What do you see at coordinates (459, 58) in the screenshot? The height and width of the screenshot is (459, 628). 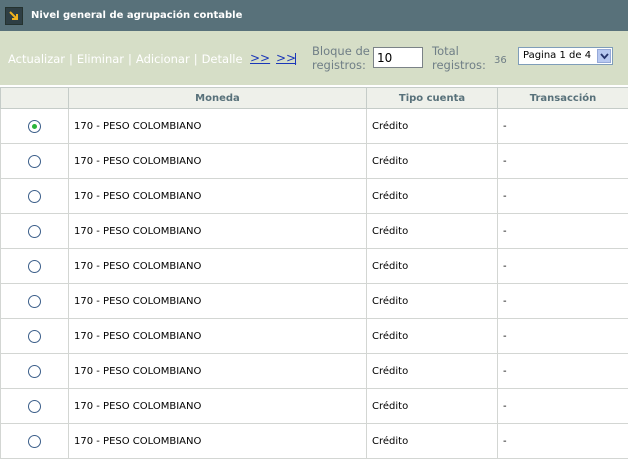 I see `total-registros-label: Total registros:` at bounding box center [459, 58].